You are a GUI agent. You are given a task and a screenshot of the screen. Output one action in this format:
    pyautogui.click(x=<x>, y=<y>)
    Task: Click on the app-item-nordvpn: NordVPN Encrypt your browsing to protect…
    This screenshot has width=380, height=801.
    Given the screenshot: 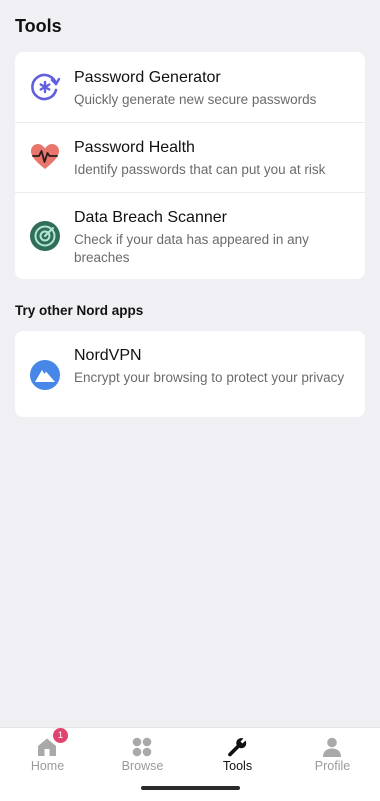 What is the action you would take?
    pyautogui.click(x=190, y=374)
    